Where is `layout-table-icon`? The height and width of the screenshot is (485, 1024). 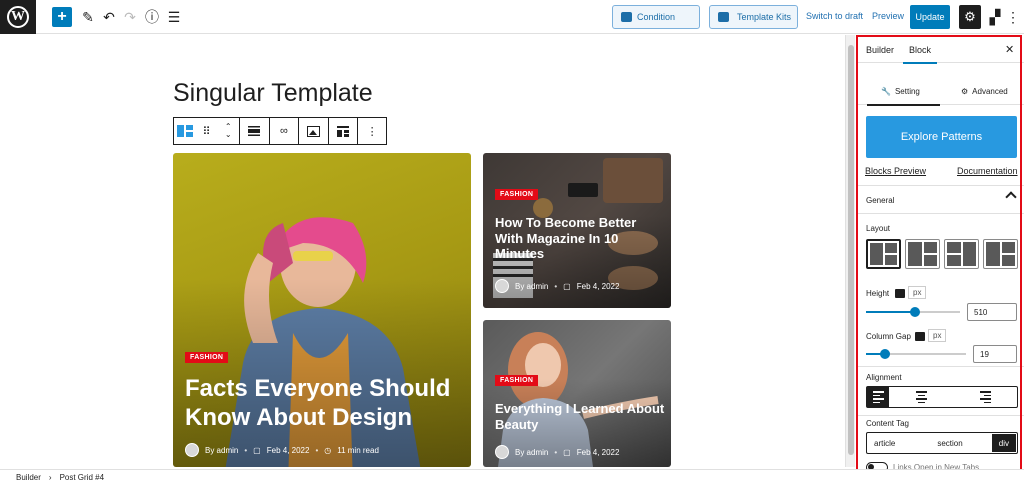 layout-table-icon is located at coordinates (344, 131).